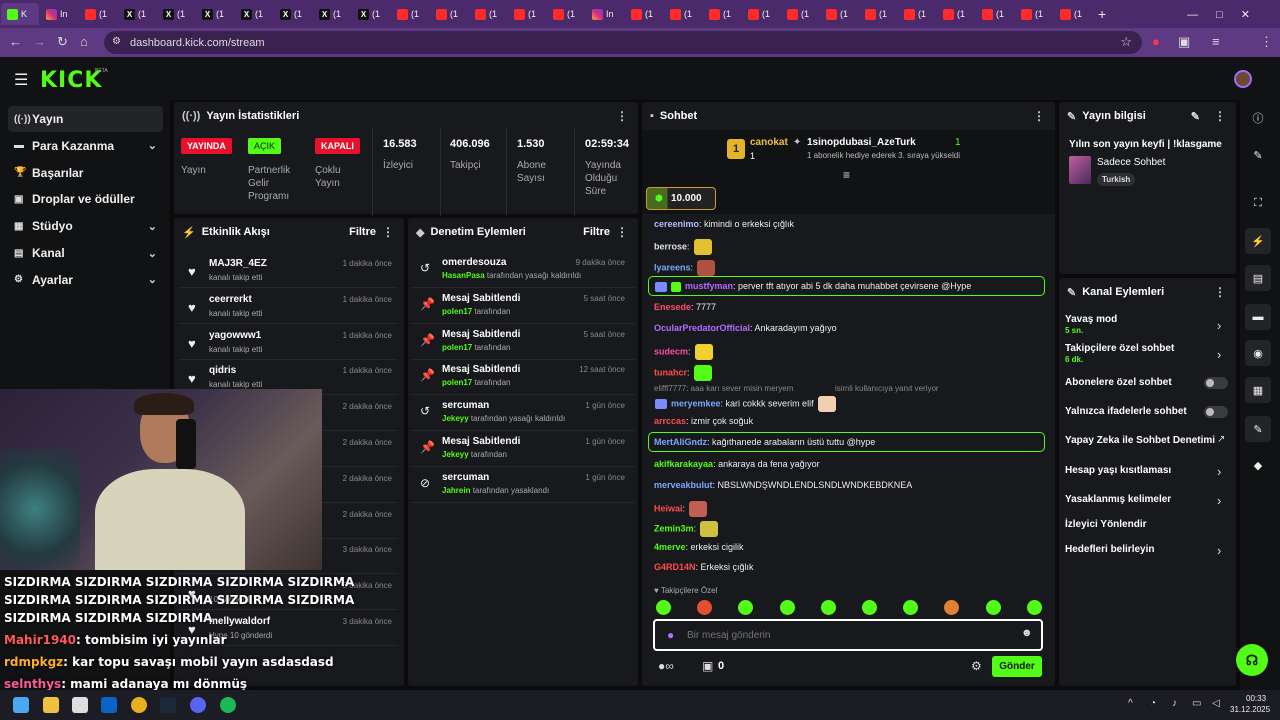  Describe the element at coordinates (1118, 382) in the screenshot. I see `channel-action-3: Abonelere özel sohbet` at that location.